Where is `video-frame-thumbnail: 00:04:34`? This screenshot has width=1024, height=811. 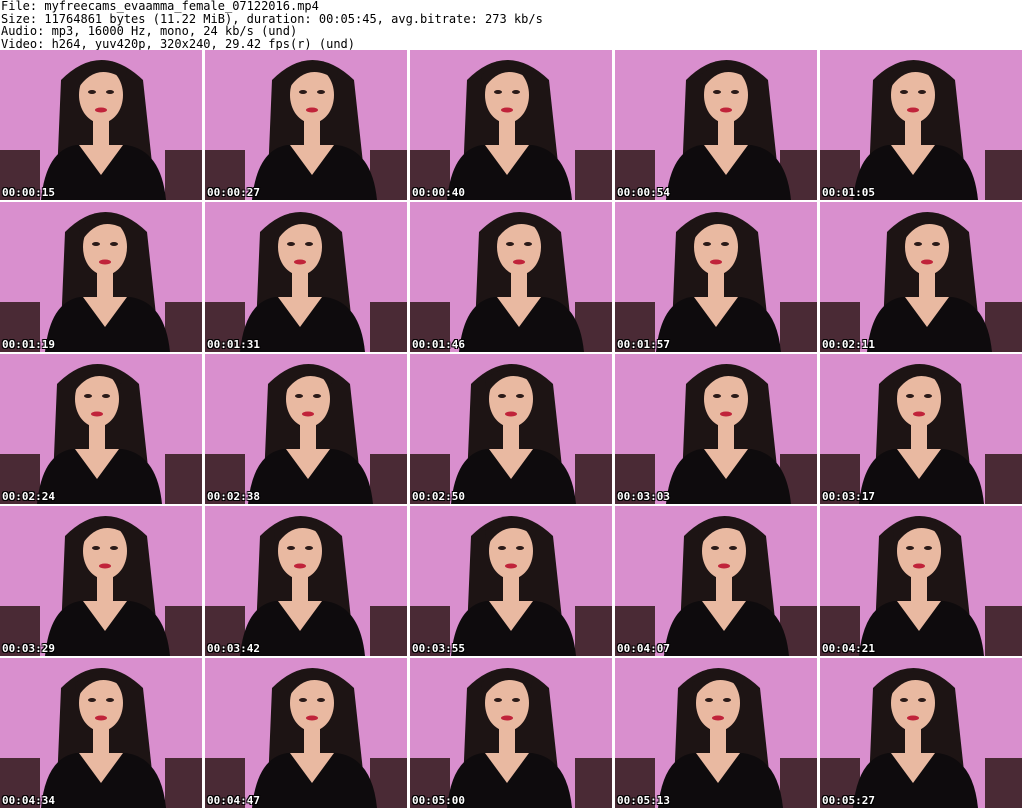 video-frame-thumbnail: 00:04:34 is located at coordinates (101, 733).